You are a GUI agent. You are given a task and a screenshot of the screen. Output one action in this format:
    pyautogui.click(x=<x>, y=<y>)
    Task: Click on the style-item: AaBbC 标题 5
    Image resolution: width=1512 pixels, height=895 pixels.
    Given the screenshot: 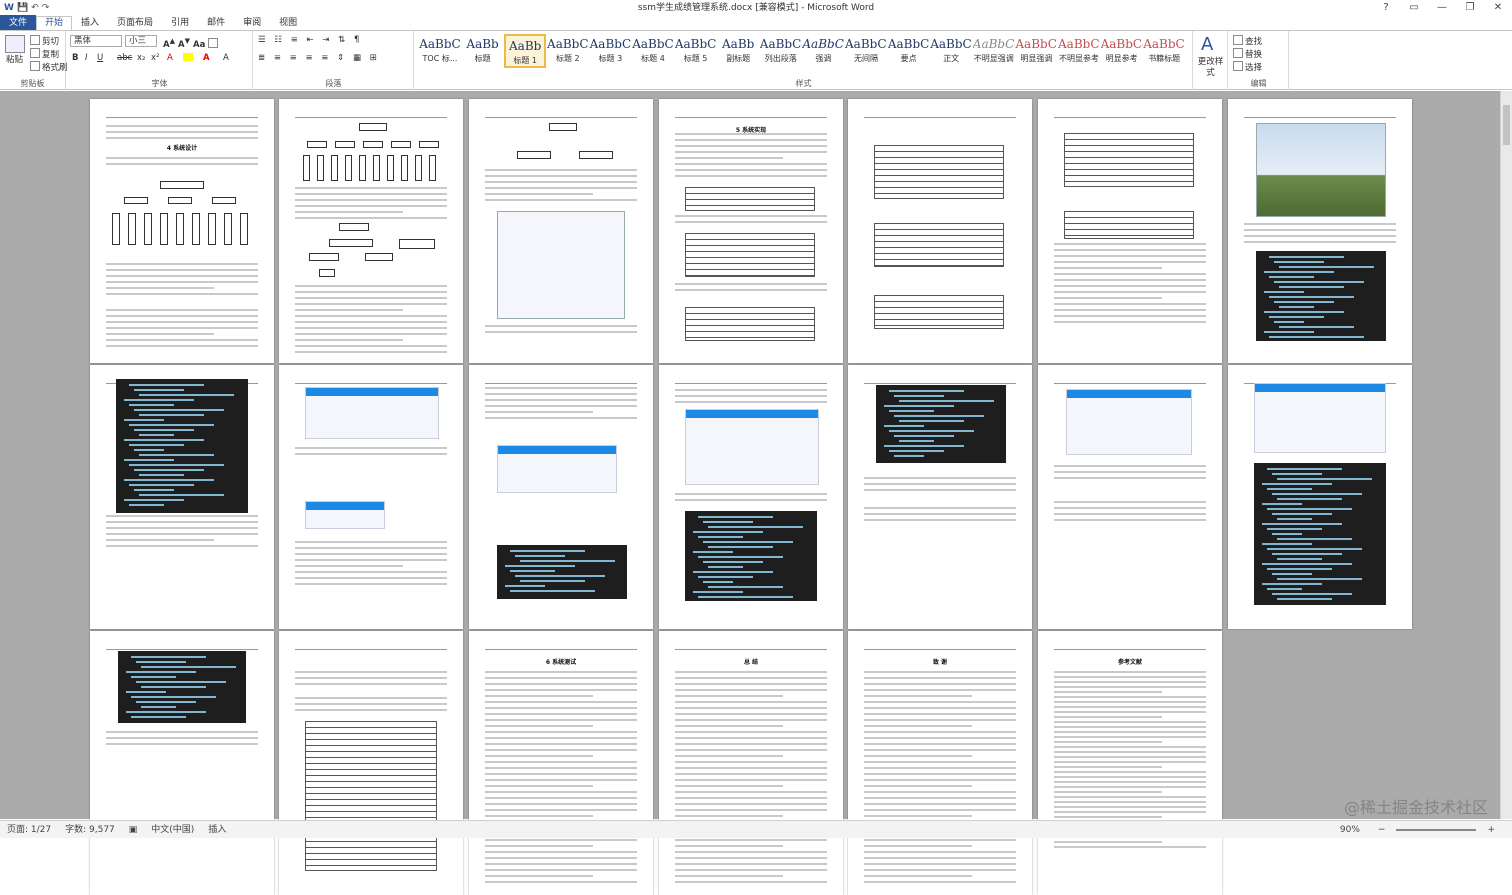 What is the action you would take?
    pyautogui.click(x=696, y=51)
    